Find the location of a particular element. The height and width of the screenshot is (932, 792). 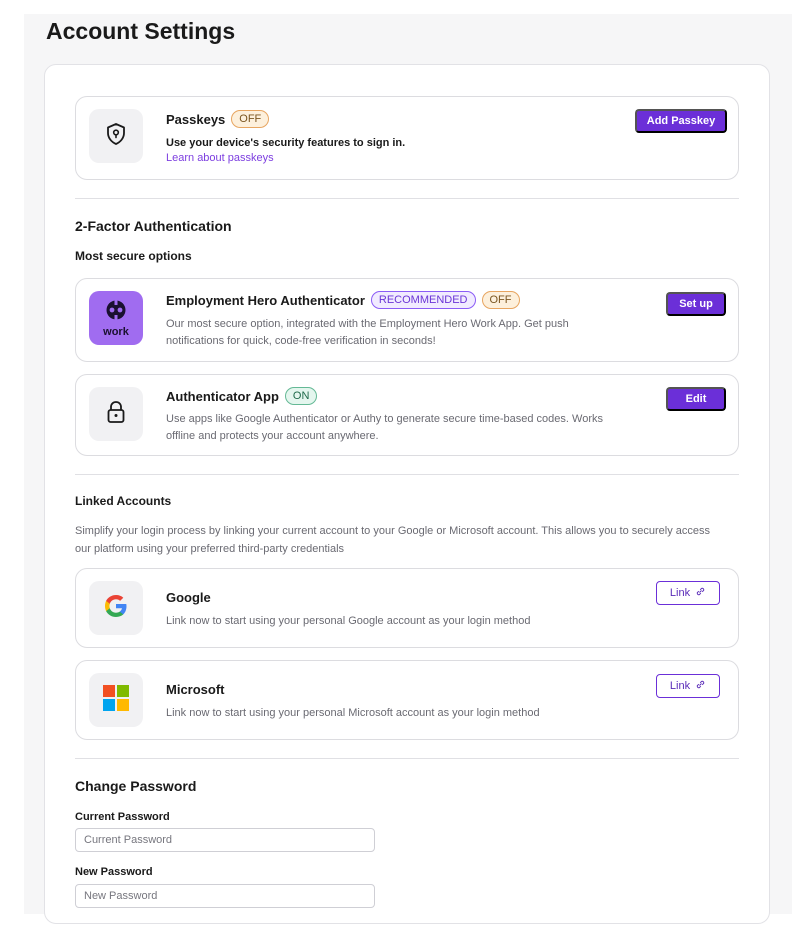

status-badge: ON is located at coordinates (301, 396).